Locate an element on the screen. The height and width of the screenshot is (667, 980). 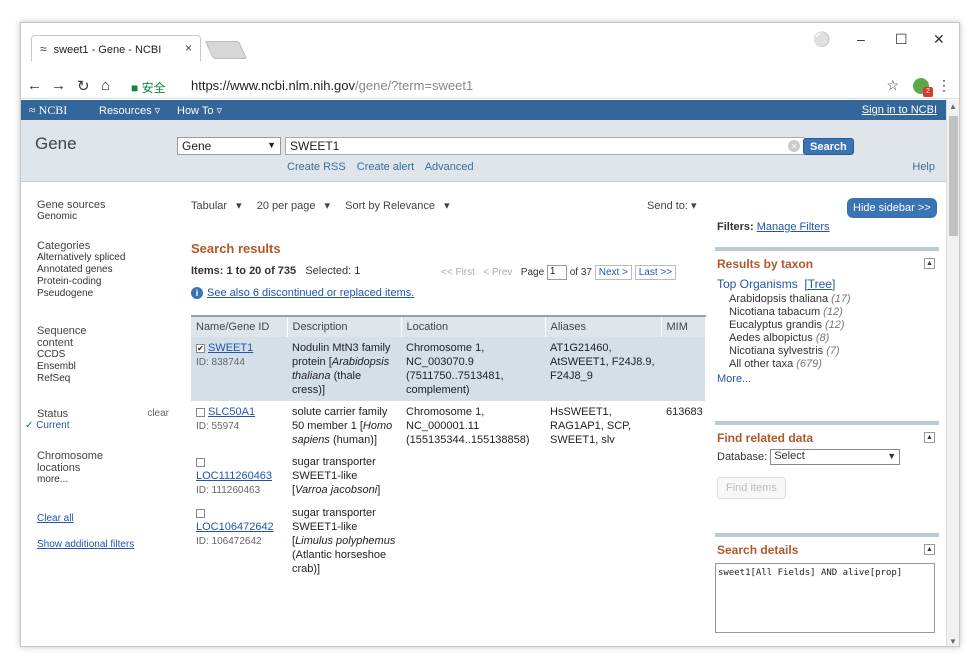
database-label: Database: is located at coordinates (742, 456).